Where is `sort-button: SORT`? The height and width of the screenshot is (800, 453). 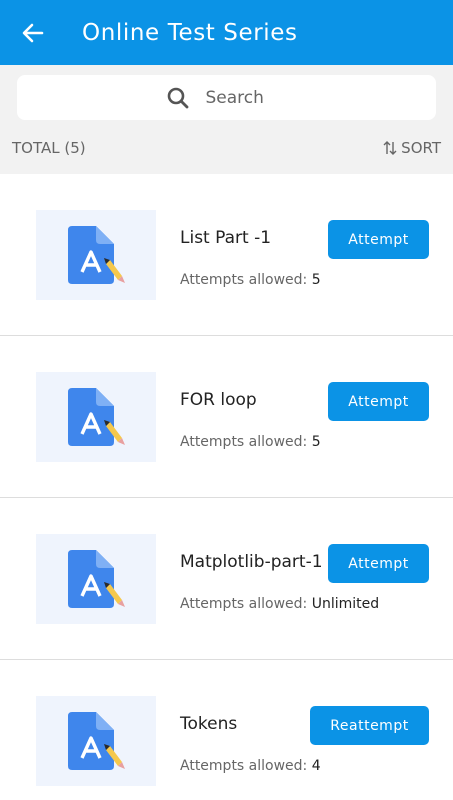 sort-button: SORT is located at coordinates (412, 148).